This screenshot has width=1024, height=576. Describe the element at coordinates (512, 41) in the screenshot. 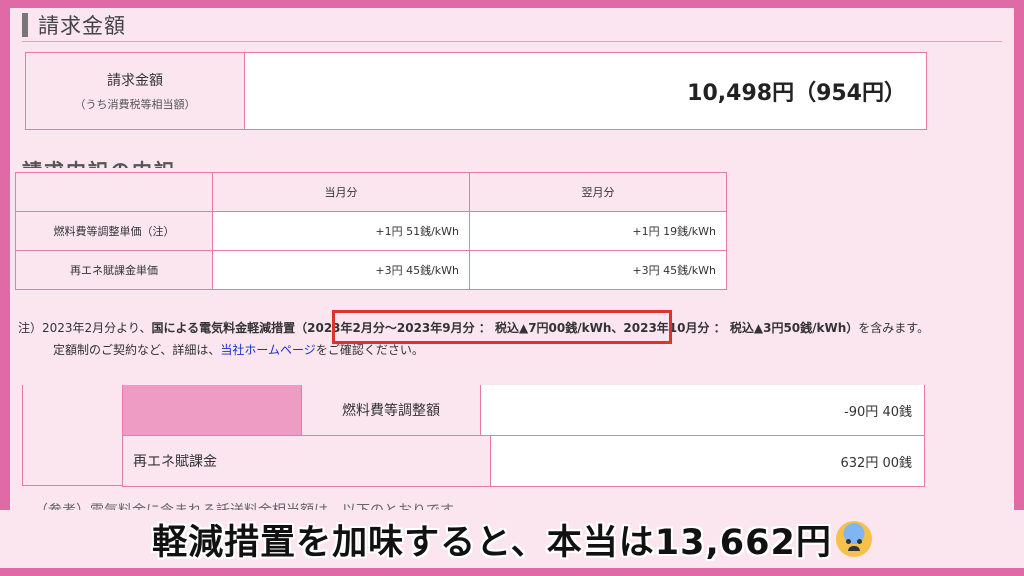

I see `heading-divider` at that location.